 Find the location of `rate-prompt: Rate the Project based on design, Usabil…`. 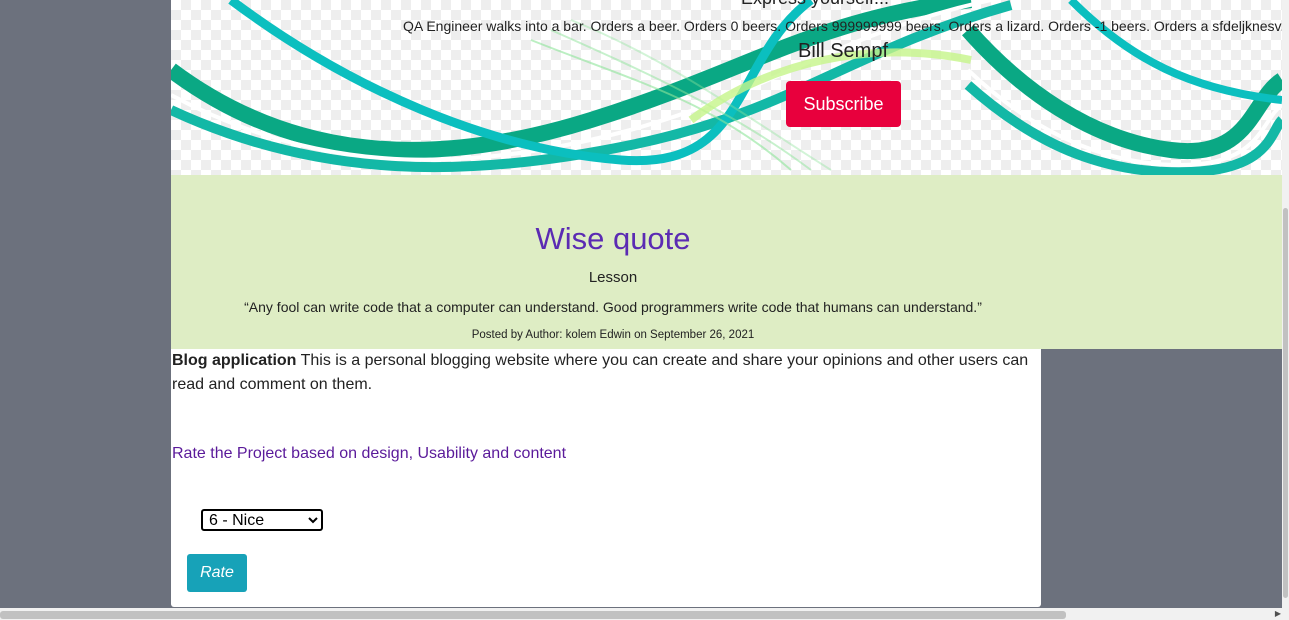

rate-prompt: Rate the Project based on design, Usabil… is located at coordinates (369, 453).